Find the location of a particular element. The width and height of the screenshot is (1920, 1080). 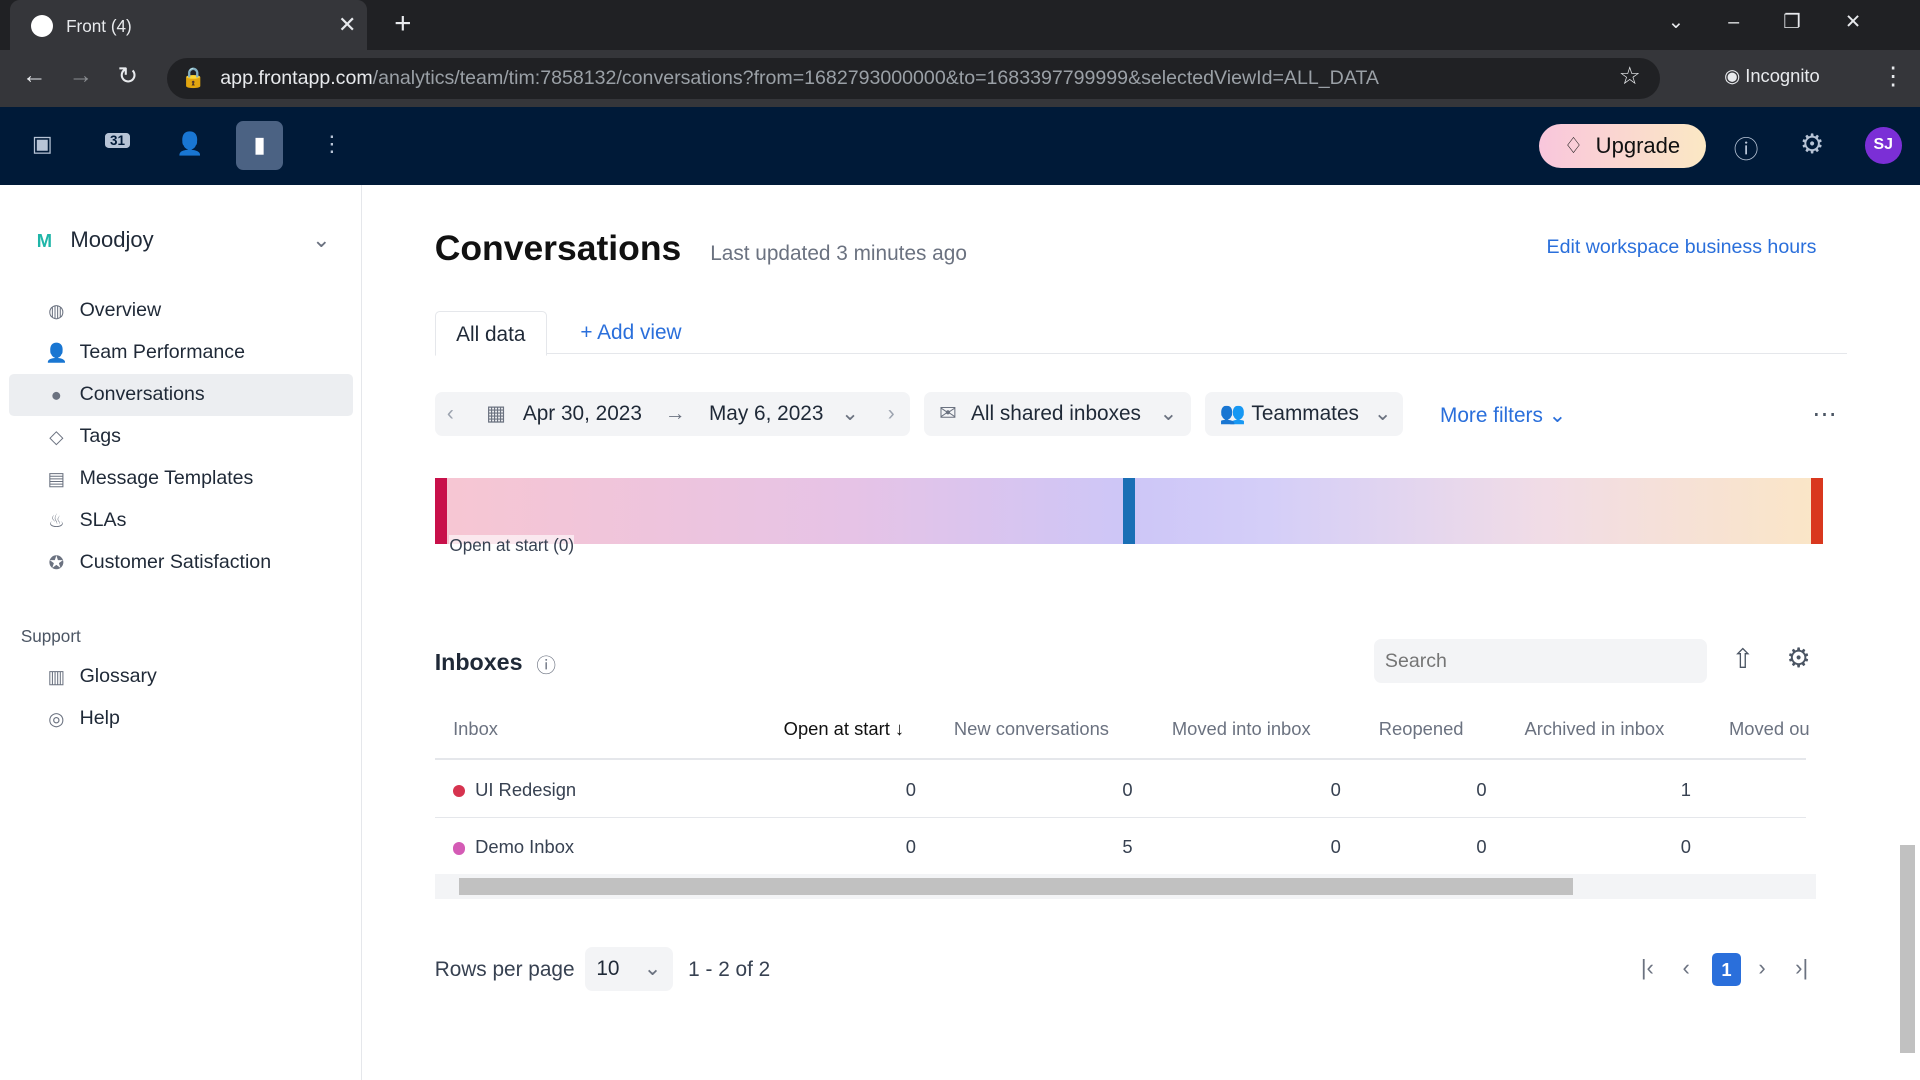

more-filters-button: More filters ⌄ is located at coordinates (1503, 415).